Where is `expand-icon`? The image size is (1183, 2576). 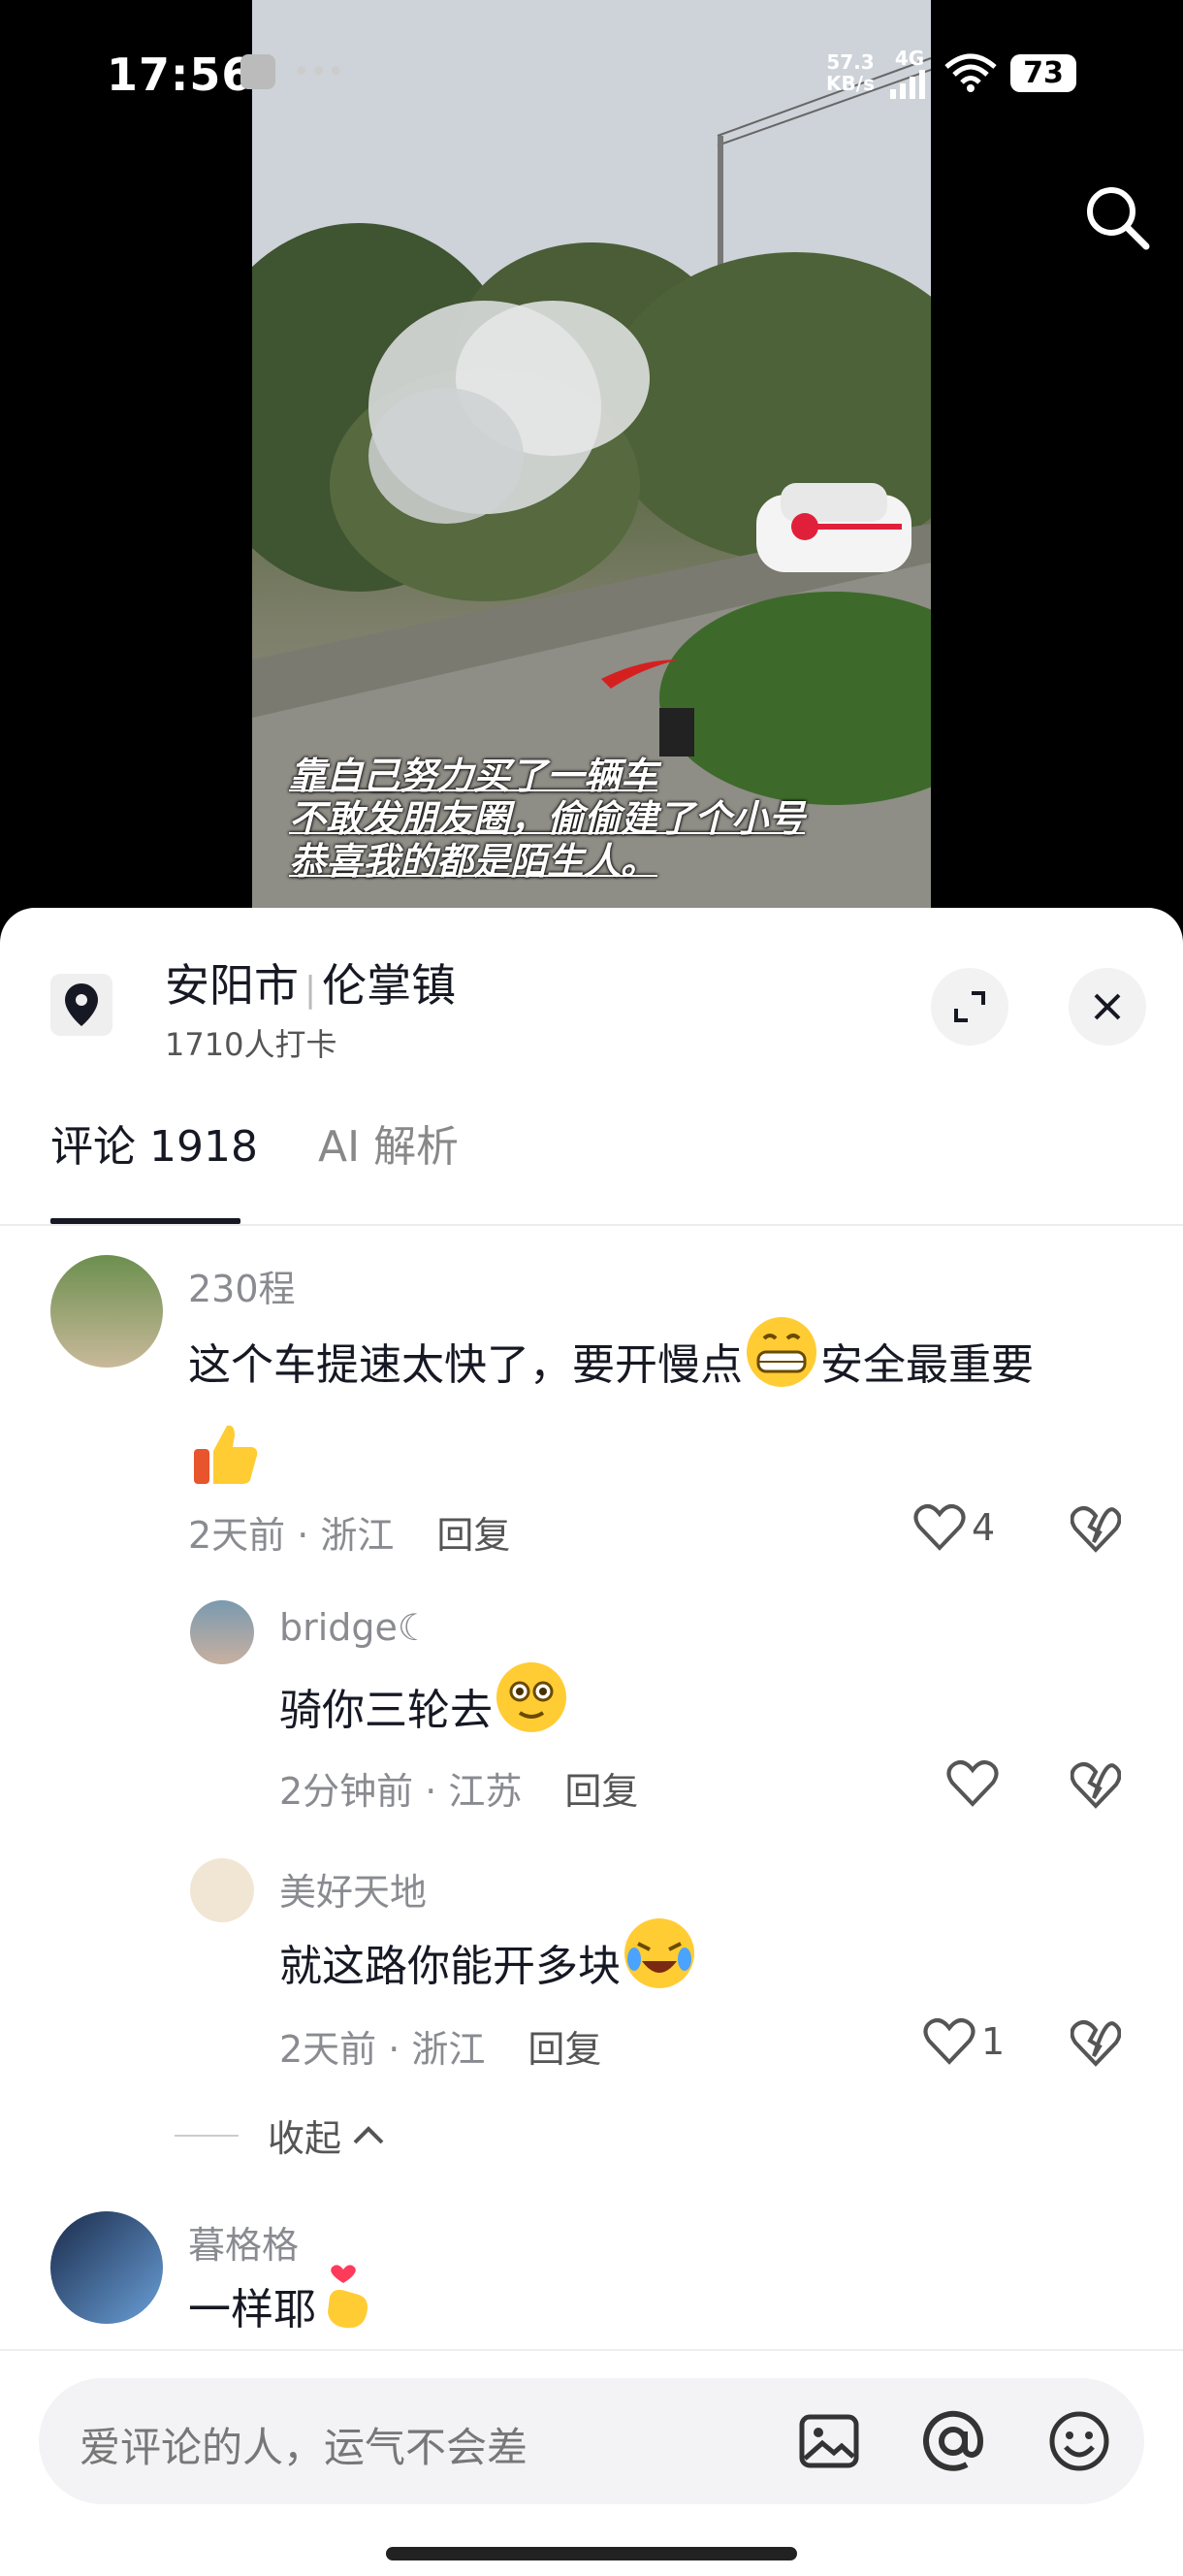 expand-icon is located at coordinates (969, 1006).